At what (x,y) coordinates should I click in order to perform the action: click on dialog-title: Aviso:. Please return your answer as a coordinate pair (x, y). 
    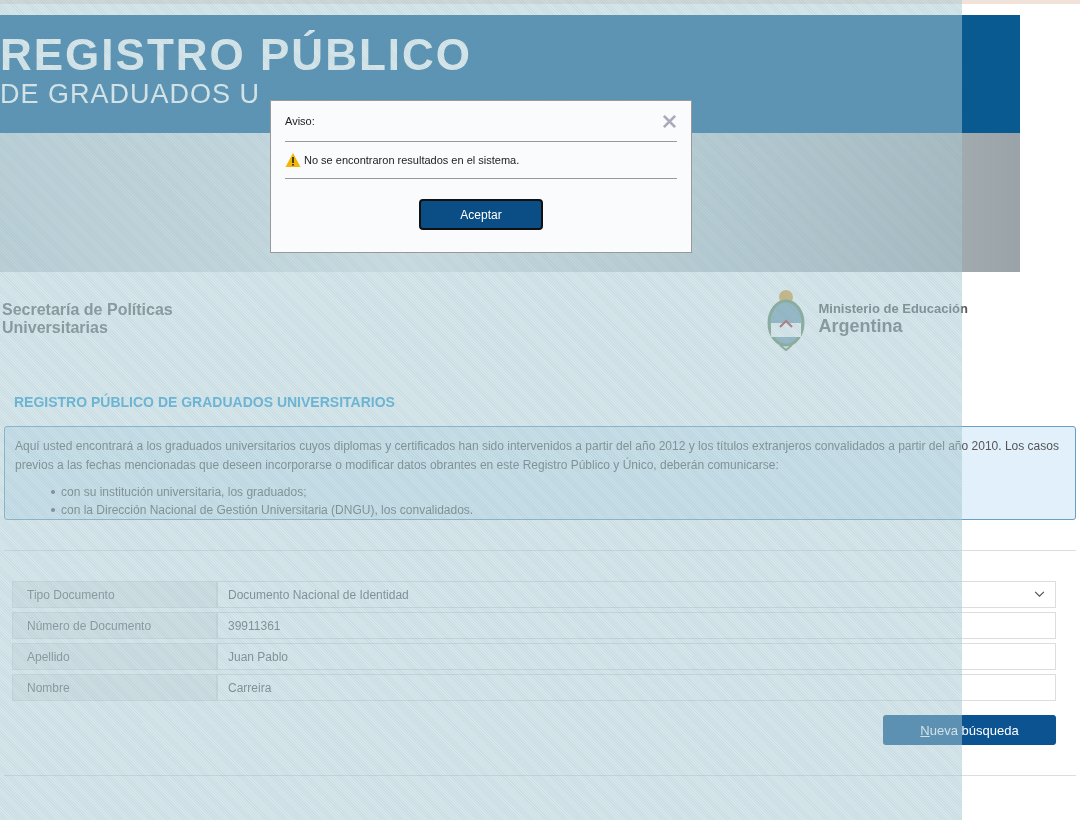
    Looking at the image, I should click on (300, 121).